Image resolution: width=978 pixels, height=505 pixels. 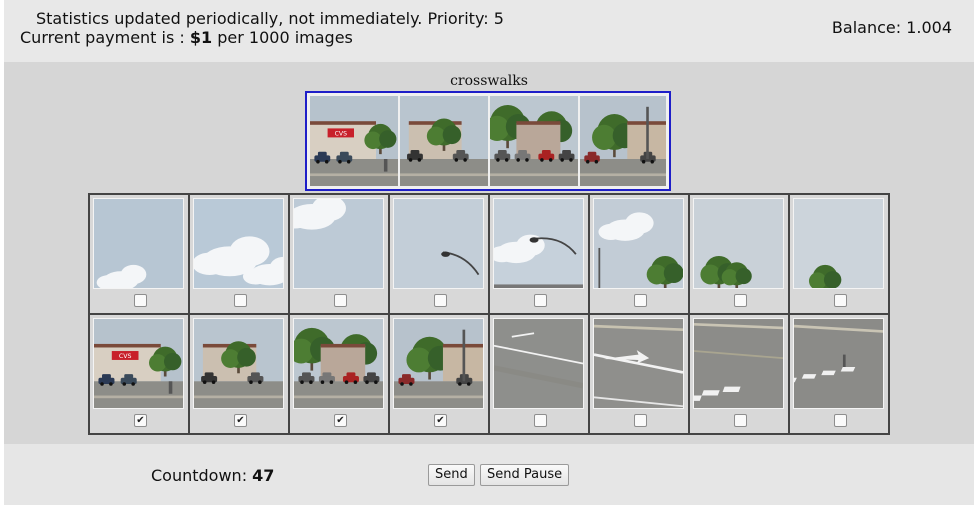 What do you see at coordinates (451, 475) in the screenshot?
I see `send-button: Send` at bounding box center [451, 475].